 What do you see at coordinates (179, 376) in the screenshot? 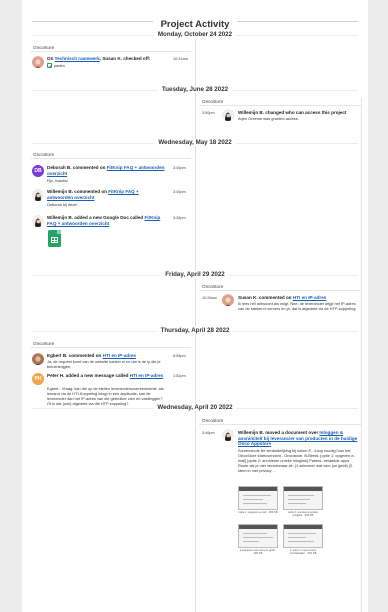
I see `activity-time: 1:52pm` at bounding box center [179, 376].